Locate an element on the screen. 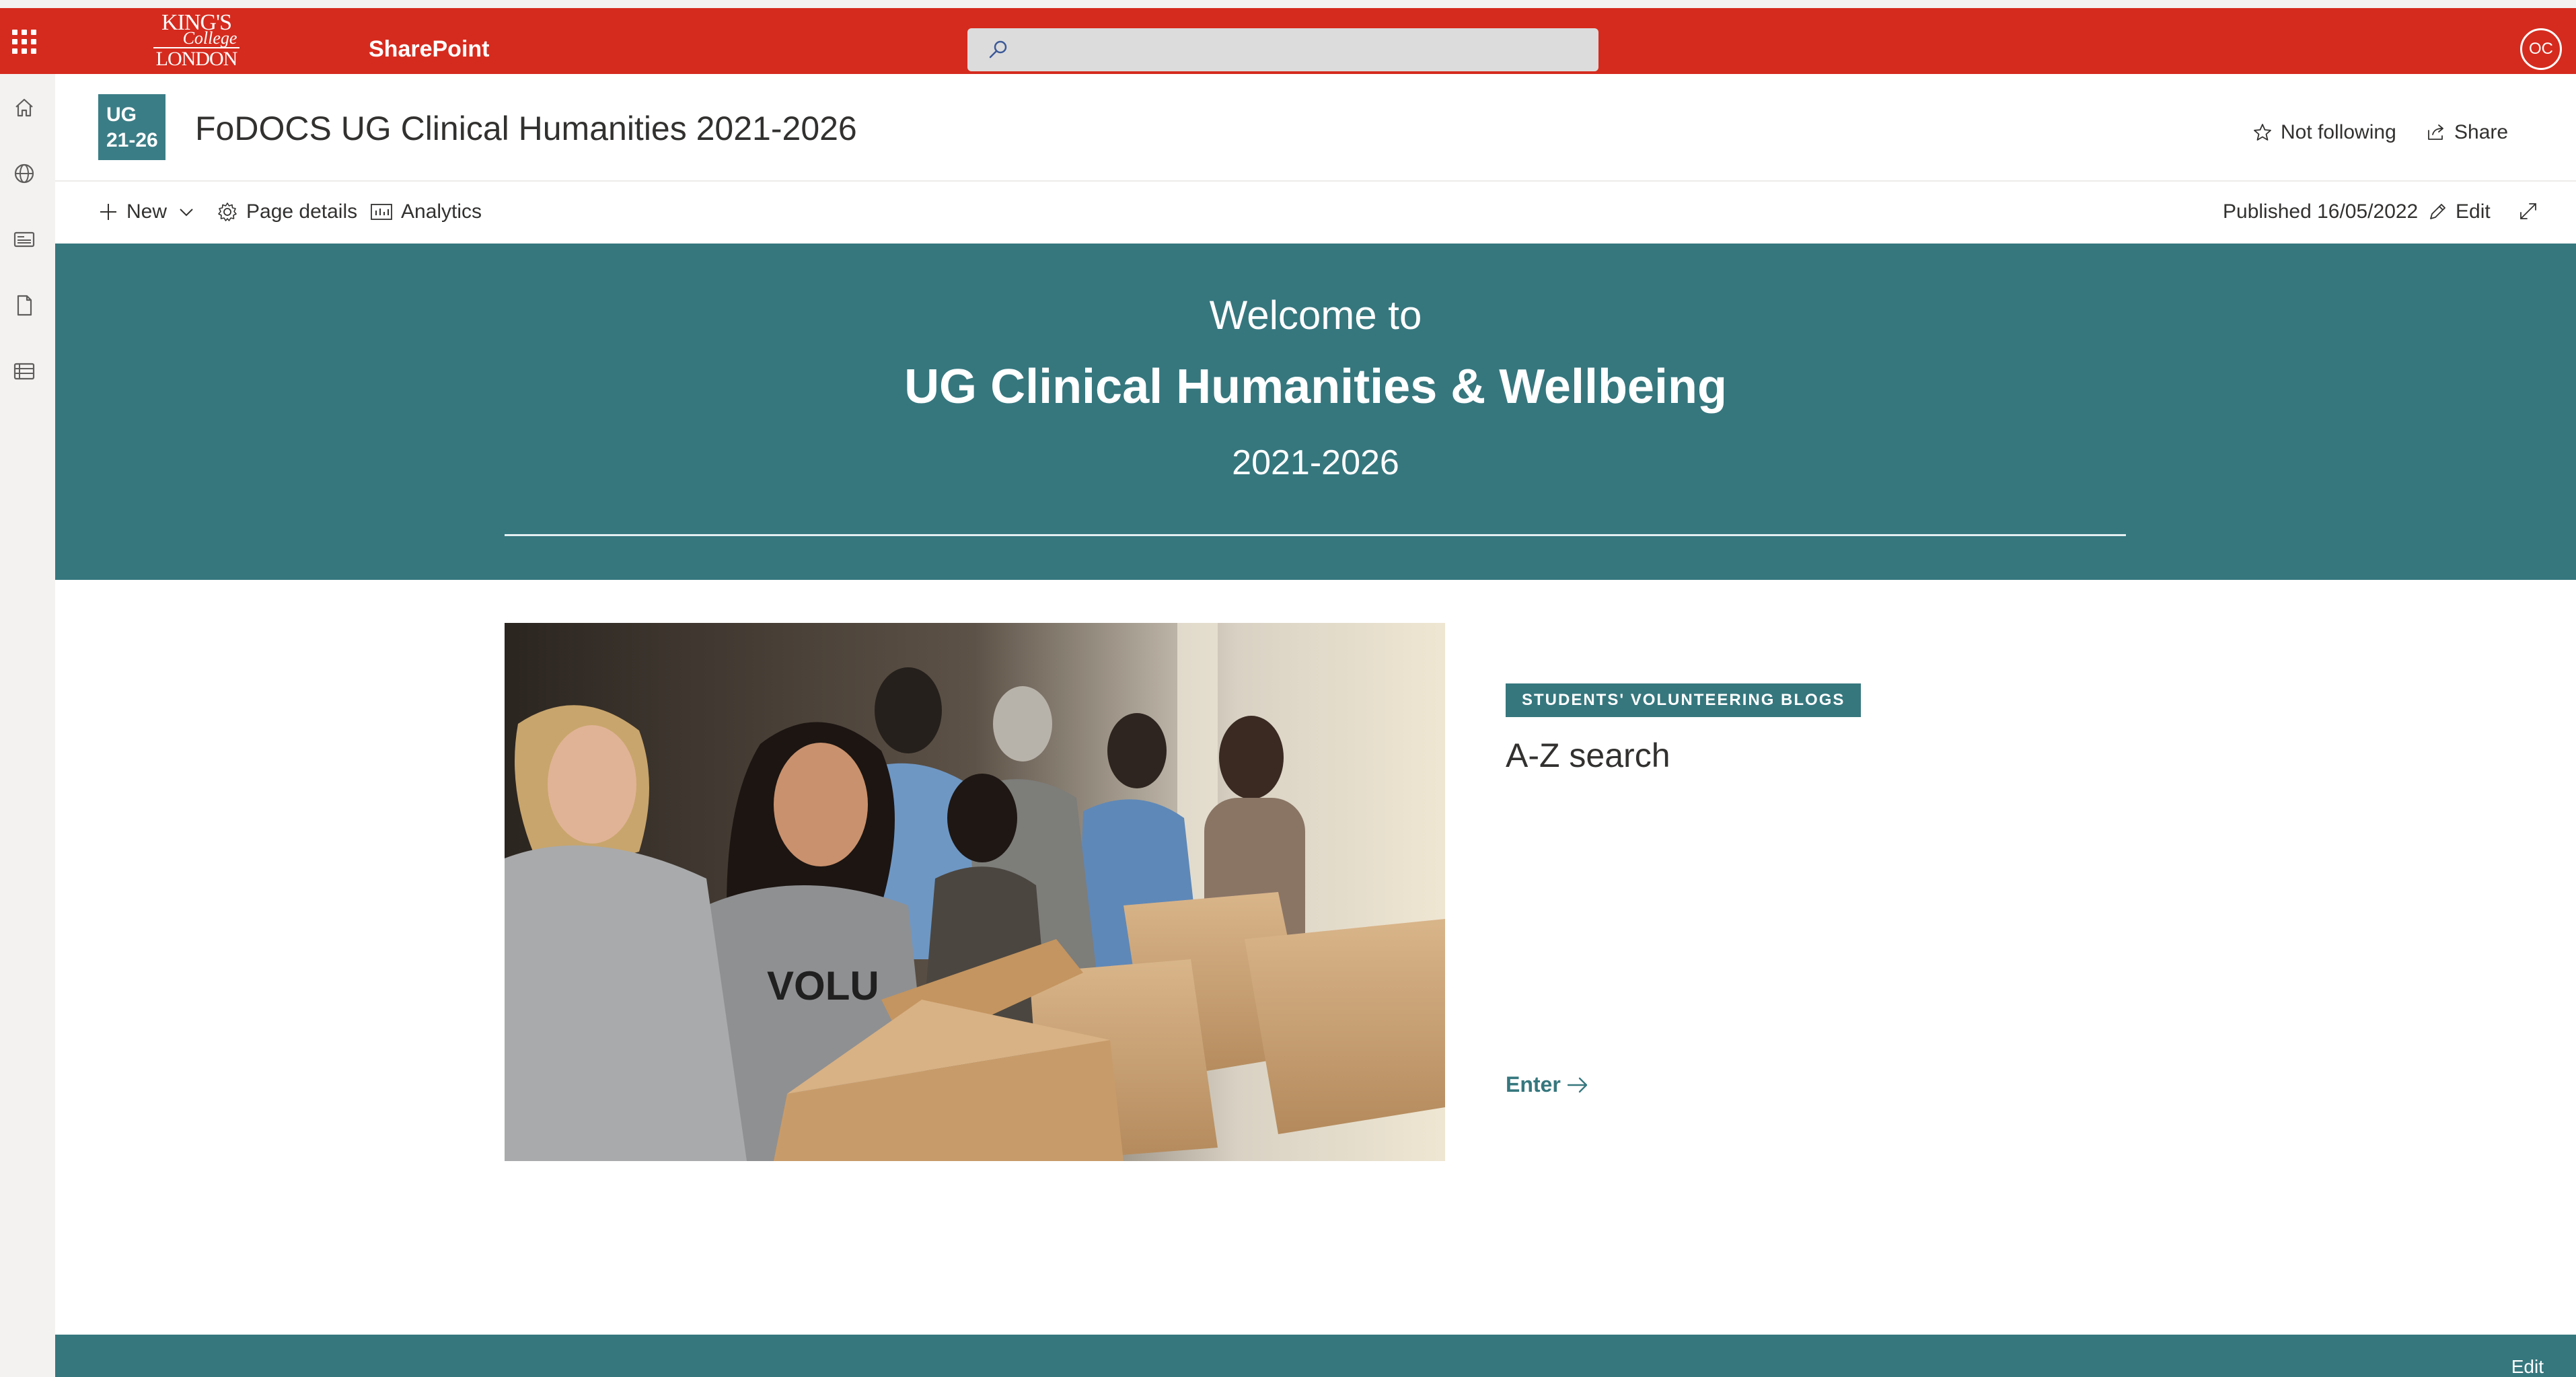 This screenshot has width=2576, height=1377. site-title: FoDOCS UG Clinical Humanities 2021-2026 is located at coordinates (526, 128).